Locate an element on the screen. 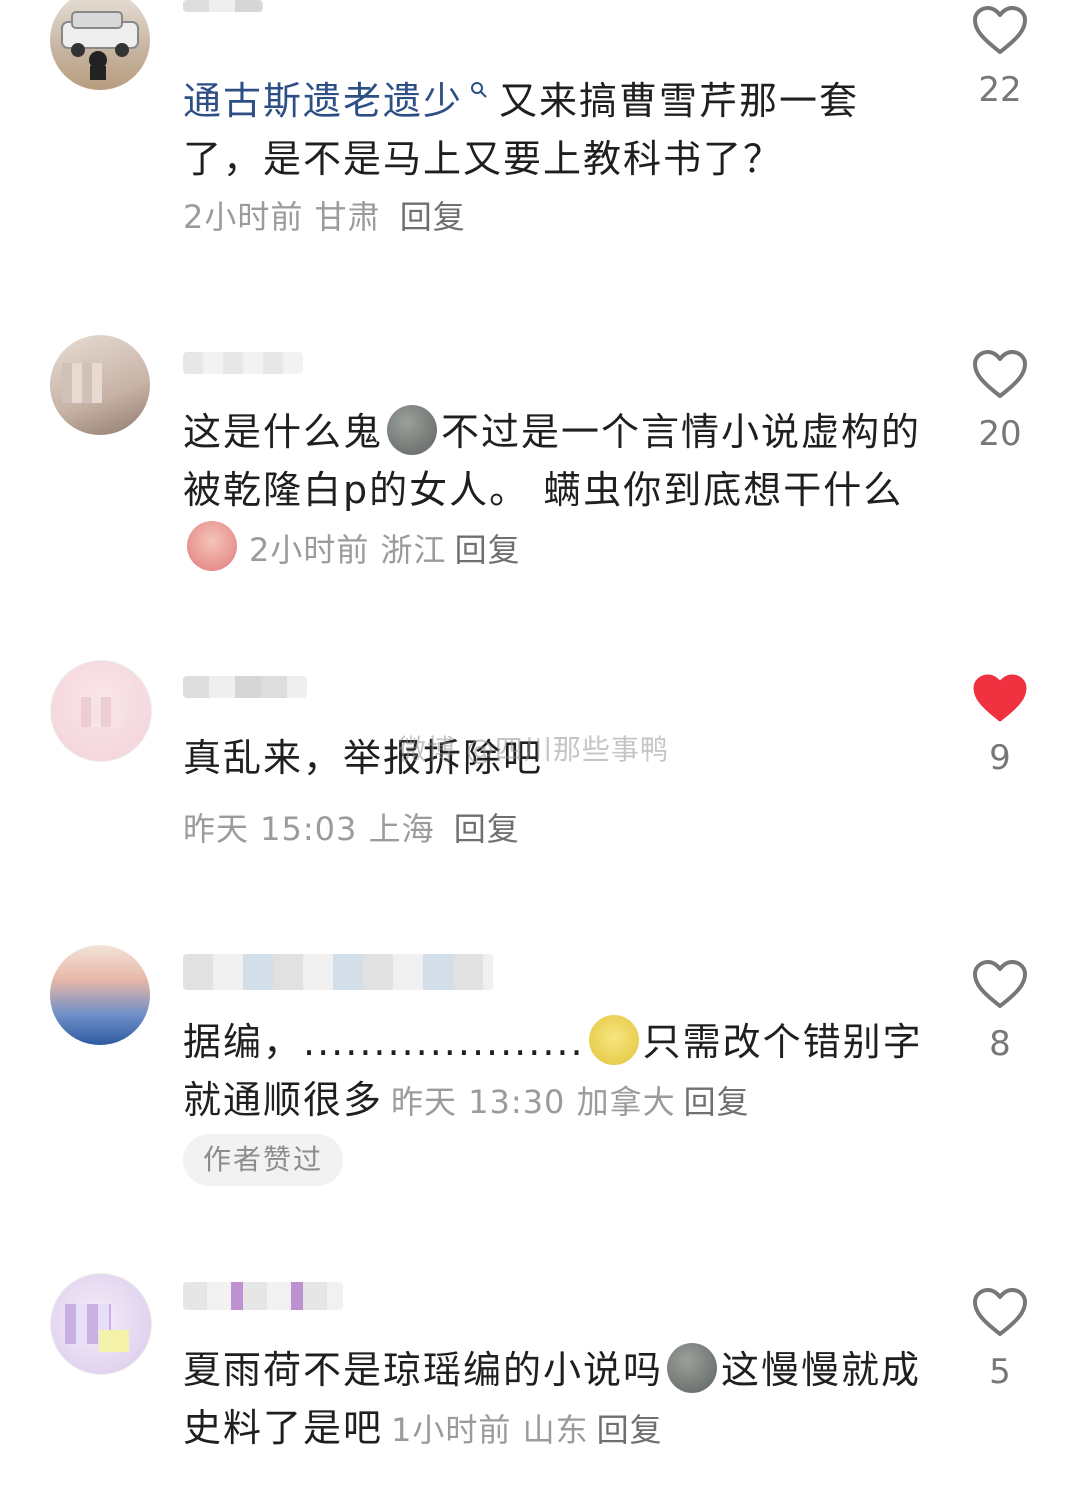  search-icon is located at coordinates (479, 87).